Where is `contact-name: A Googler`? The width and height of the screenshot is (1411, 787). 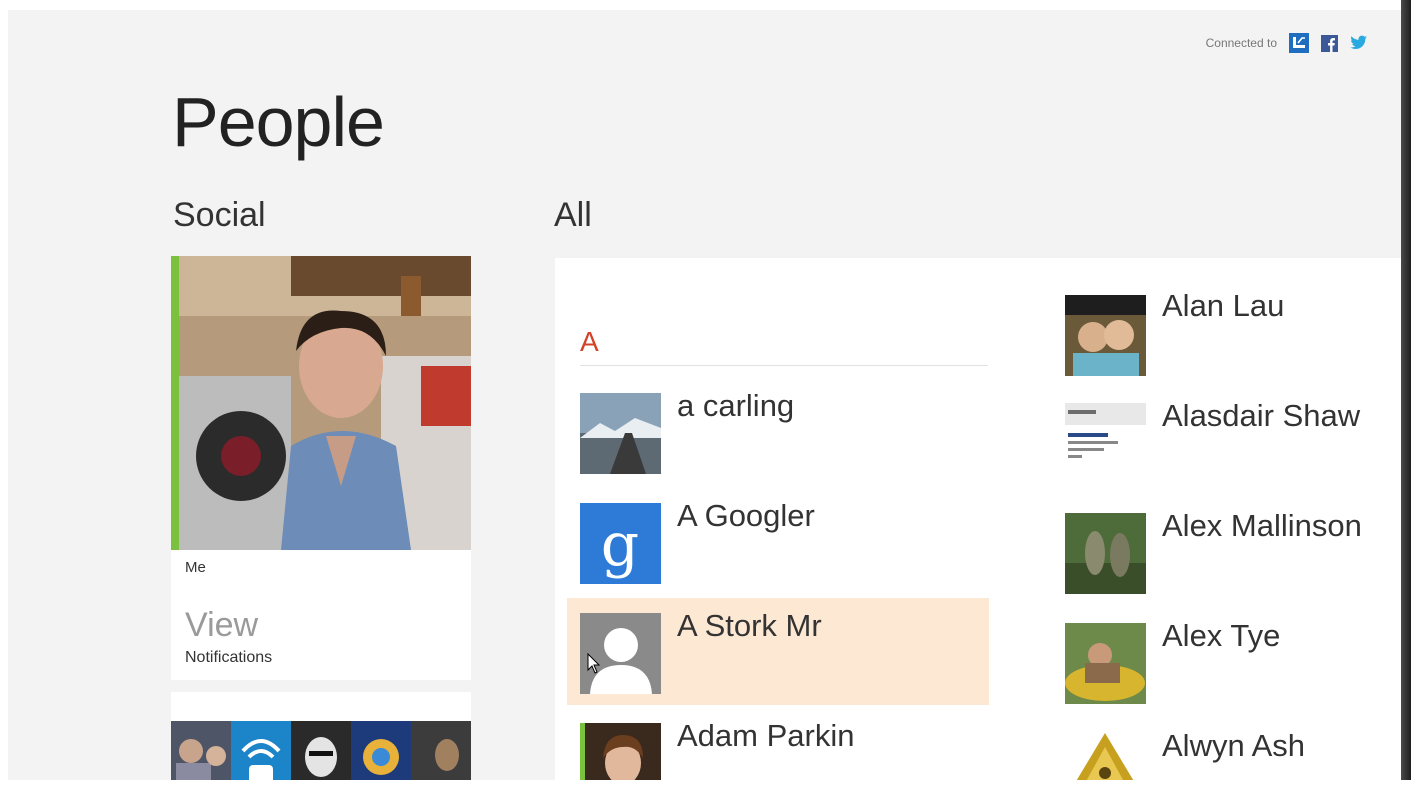
contact-name: A Googler is located at coordinates (746, 515).